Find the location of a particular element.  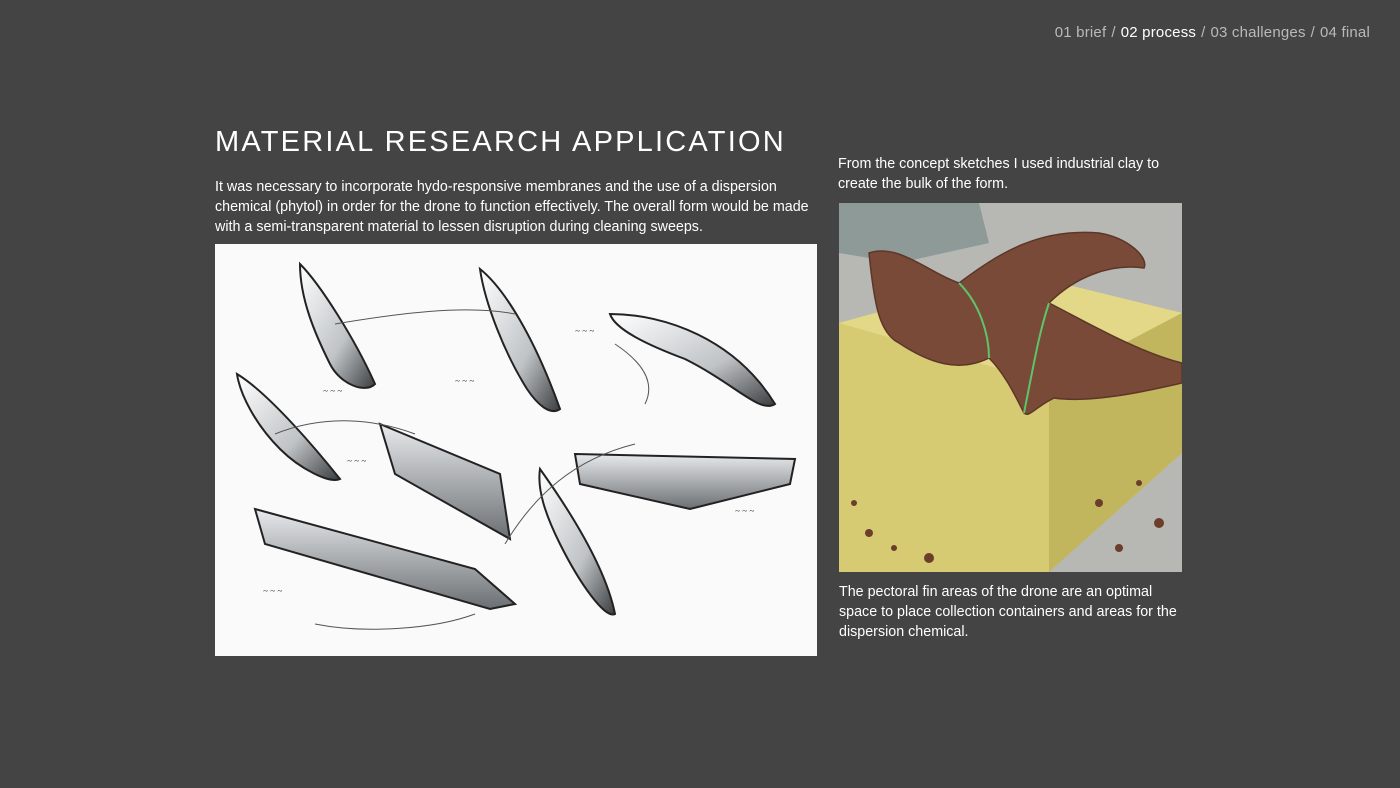

clay-model-photo is located at coordinates (1010, 387).